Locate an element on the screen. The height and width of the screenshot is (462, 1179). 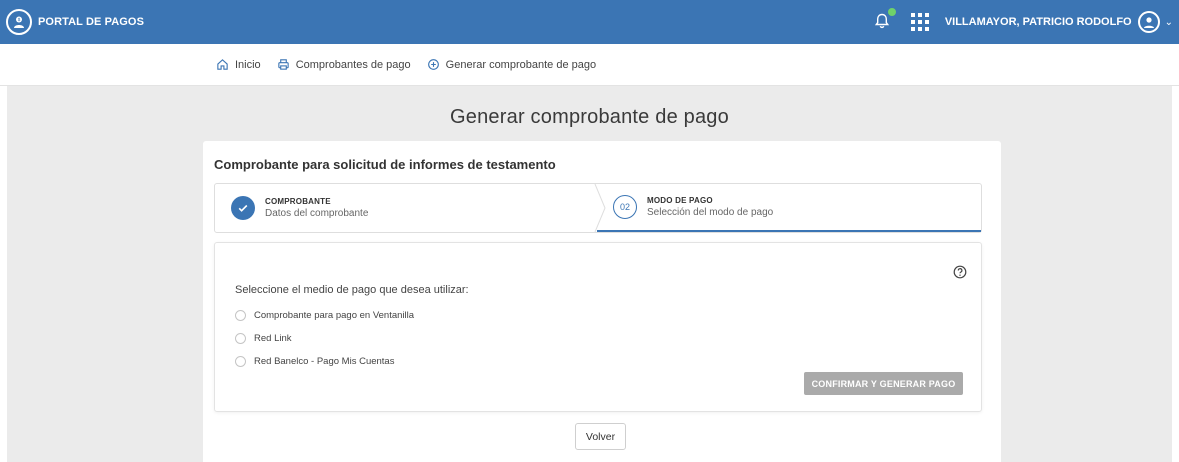
breadcrumb-label: Inicio is located at coordinates (248, 64).